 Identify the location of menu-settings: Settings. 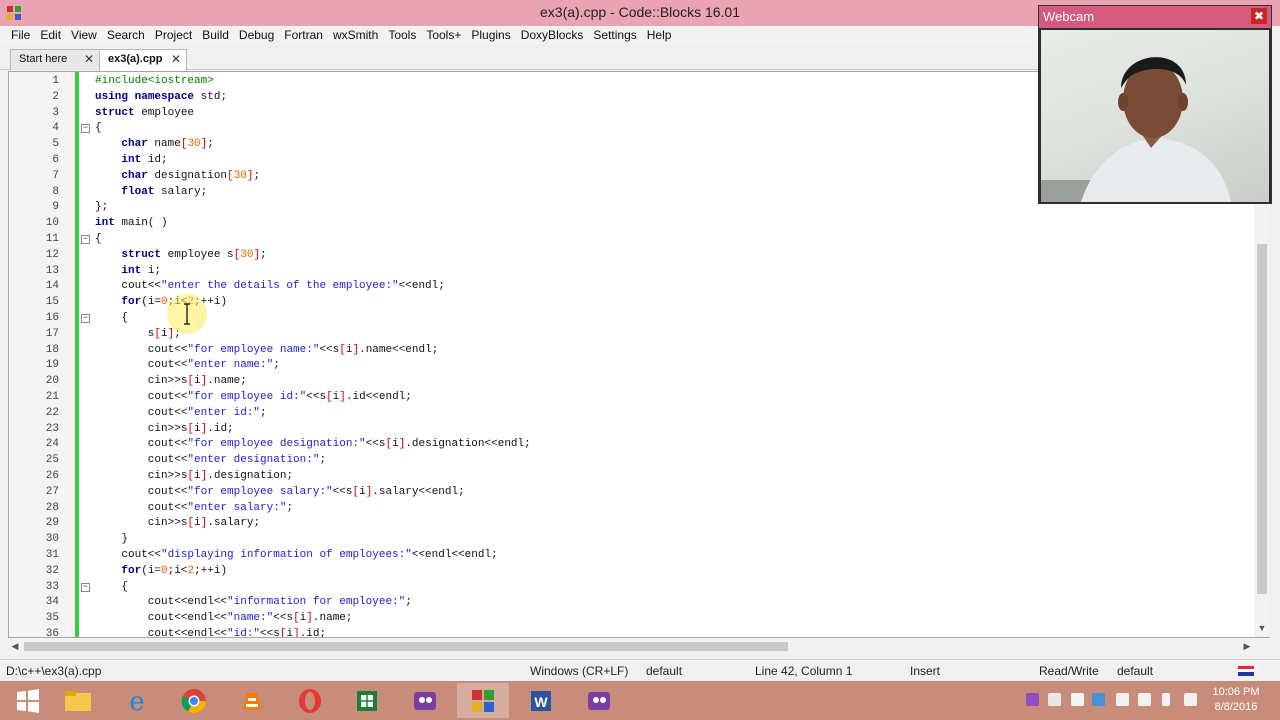
(614, 35).